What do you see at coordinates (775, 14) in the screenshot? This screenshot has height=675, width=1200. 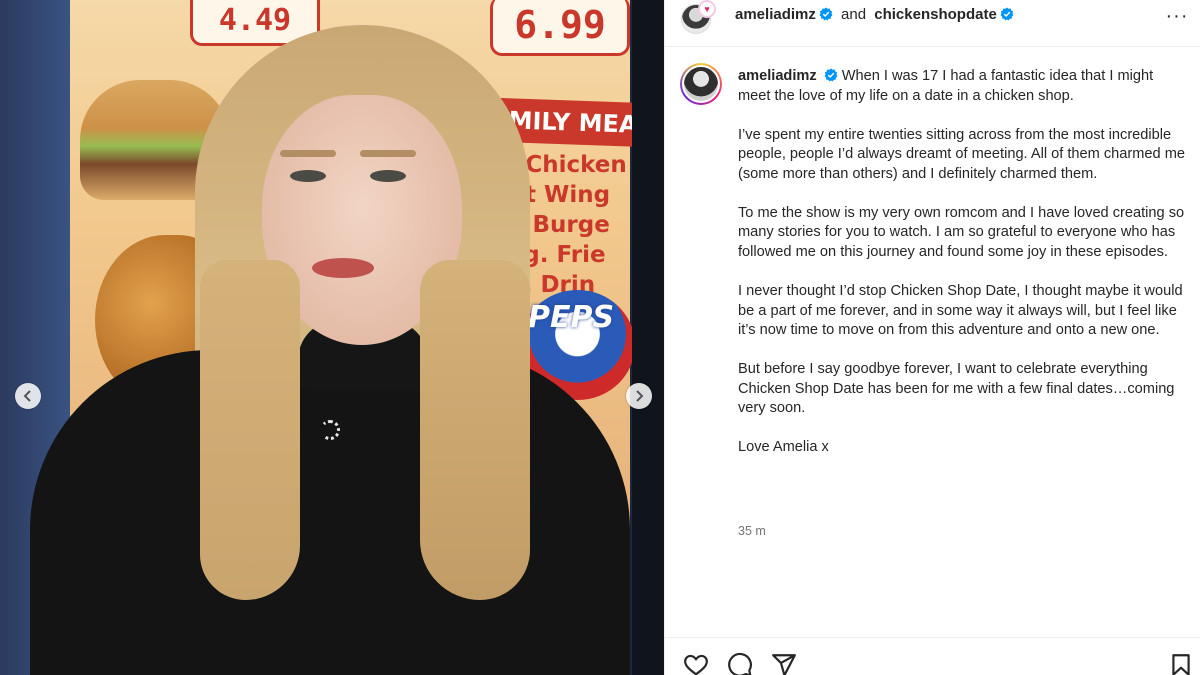 I see `author-username-1: ameliadimz` at bounding box center [775, 14].